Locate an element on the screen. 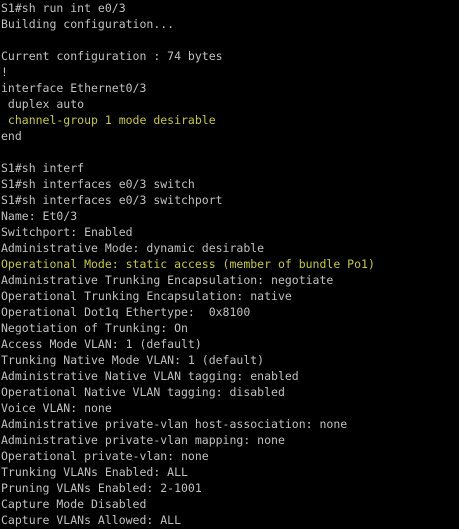  terminal-line: Trunking Native Mode VLAN: 1 (default) is located at coordinates (133, 360).